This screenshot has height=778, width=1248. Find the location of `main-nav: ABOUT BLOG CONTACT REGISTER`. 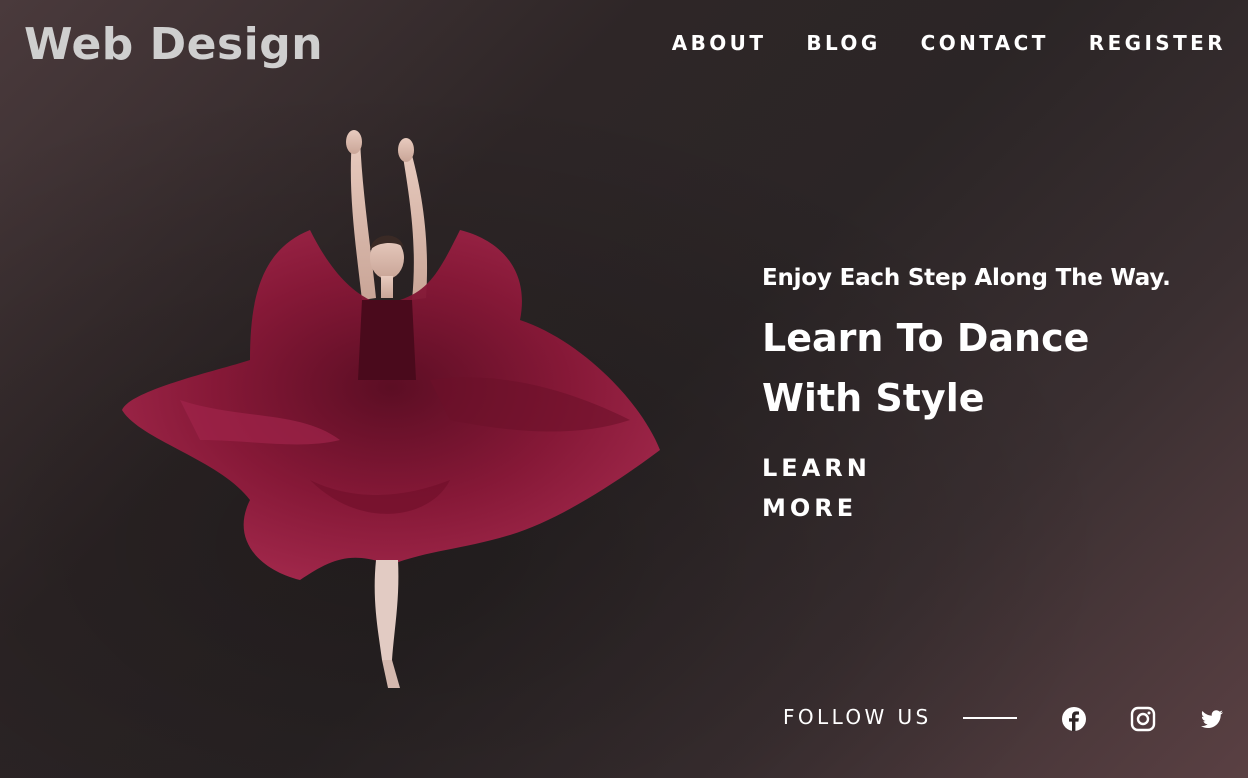

main-nav: ABOUT BLOG CONTACT REGISTER is located at coordinates (949, 43).